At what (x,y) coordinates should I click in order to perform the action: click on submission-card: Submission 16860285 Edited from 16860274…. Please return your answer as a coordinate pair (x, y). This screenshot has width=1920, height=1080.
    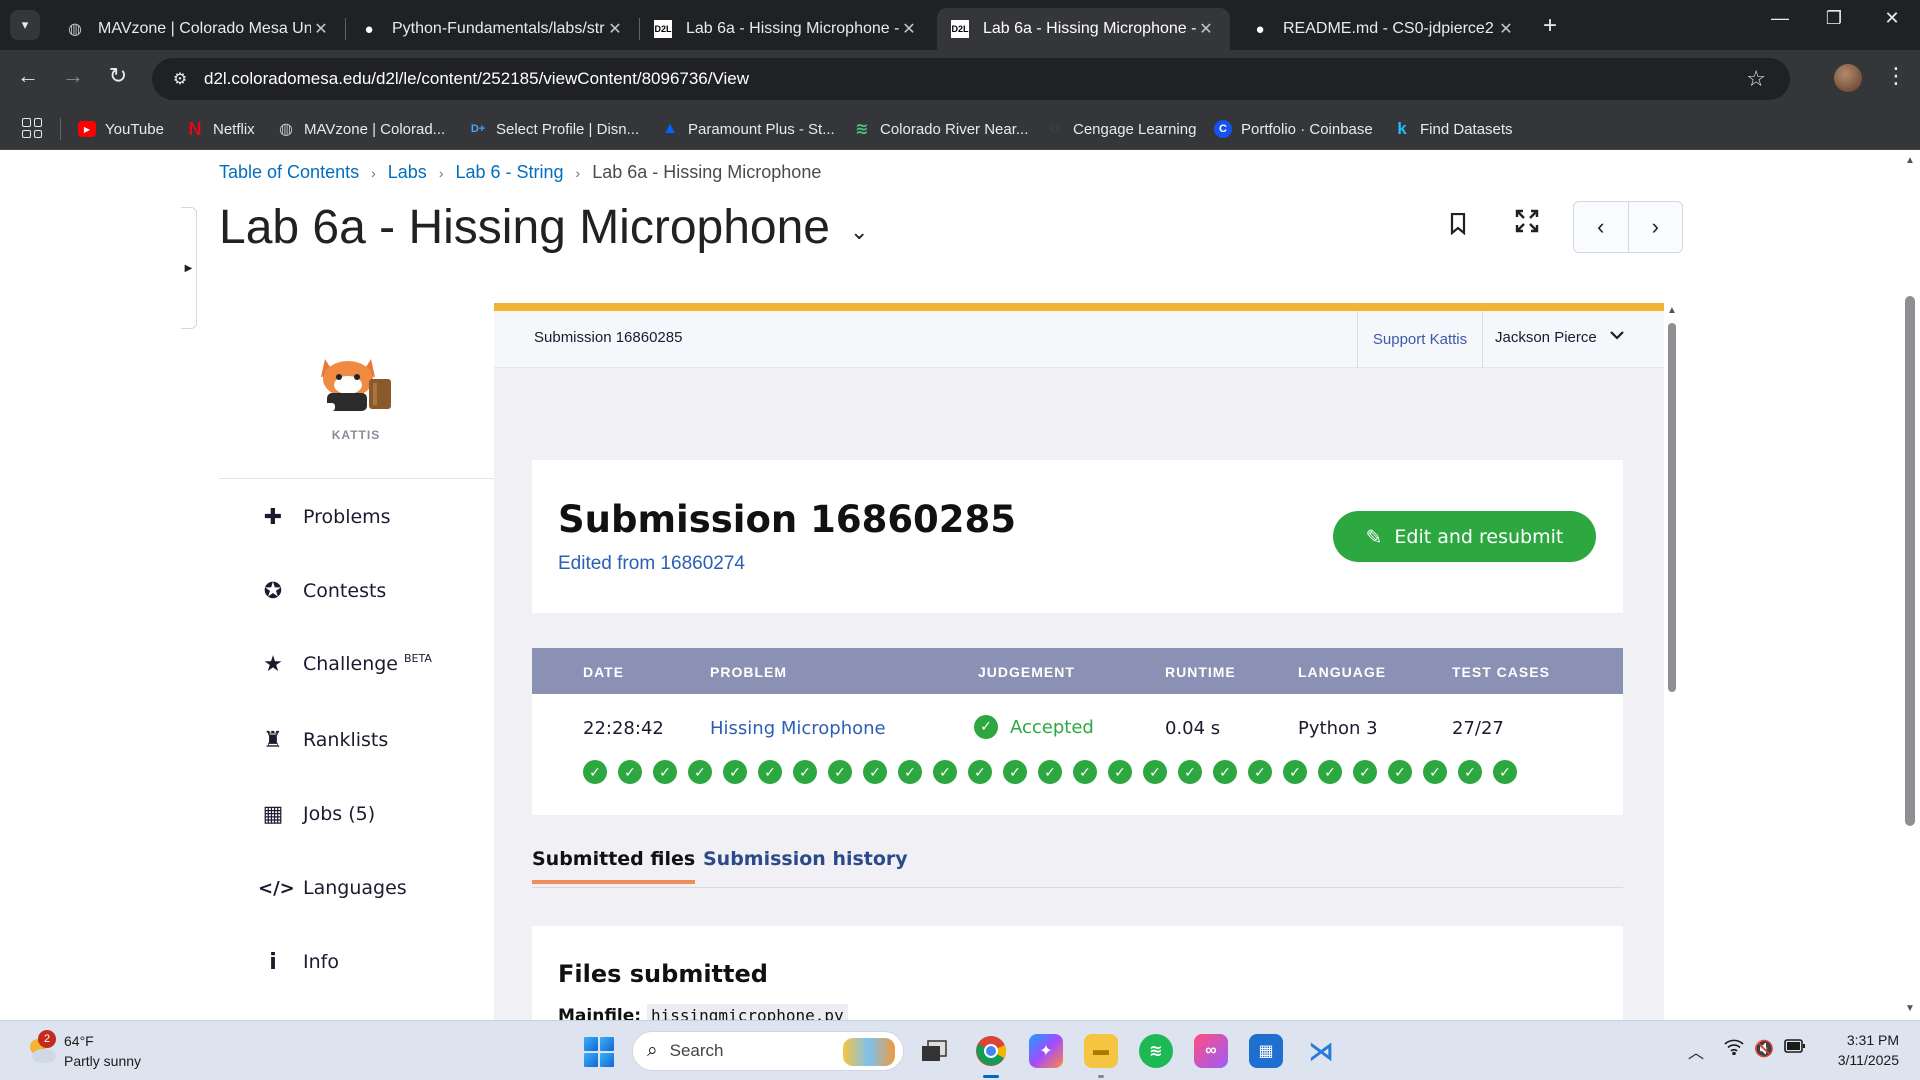
    Looking at the image, I should click on (1077, 536).